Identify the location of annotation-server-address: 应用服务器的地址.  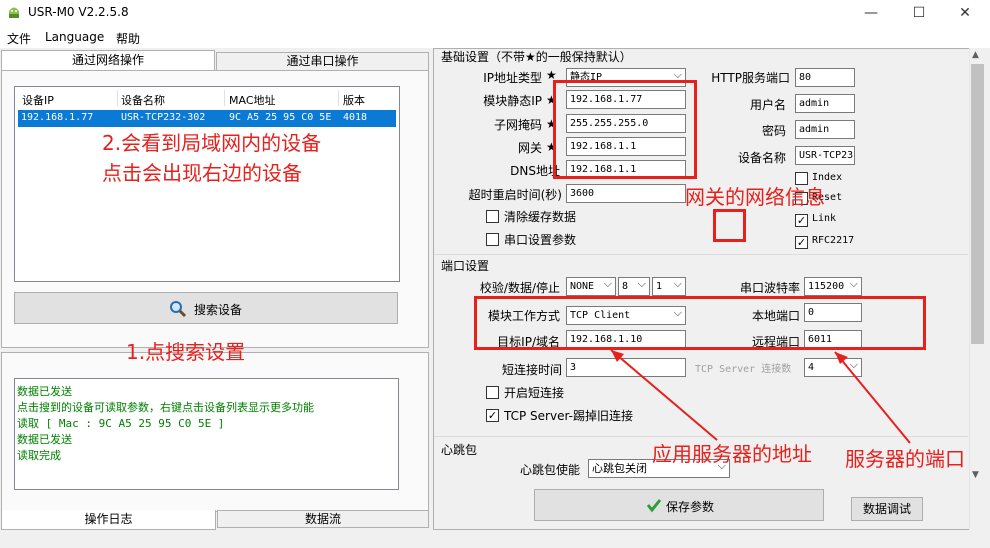
(732, 454).